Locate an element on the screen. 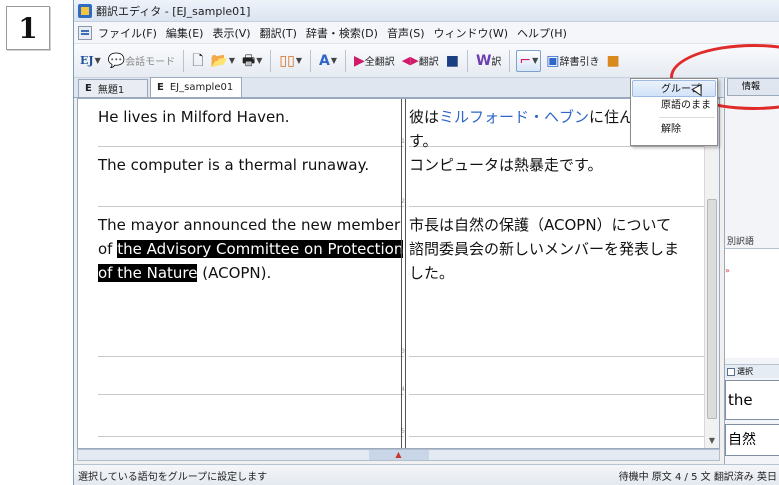 The image size is (779, 485). tool-icon: ■ is located at coordinates (613, 60).